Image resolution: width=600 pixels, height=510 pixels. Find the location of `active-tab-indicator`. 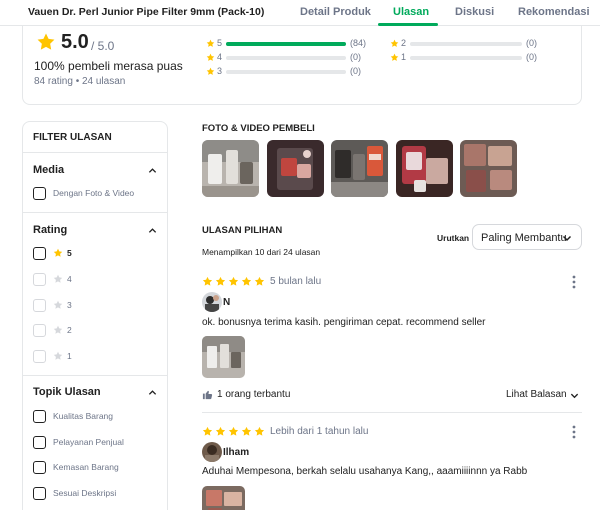

active-tab-indicator is located at coordinates (408, 24).